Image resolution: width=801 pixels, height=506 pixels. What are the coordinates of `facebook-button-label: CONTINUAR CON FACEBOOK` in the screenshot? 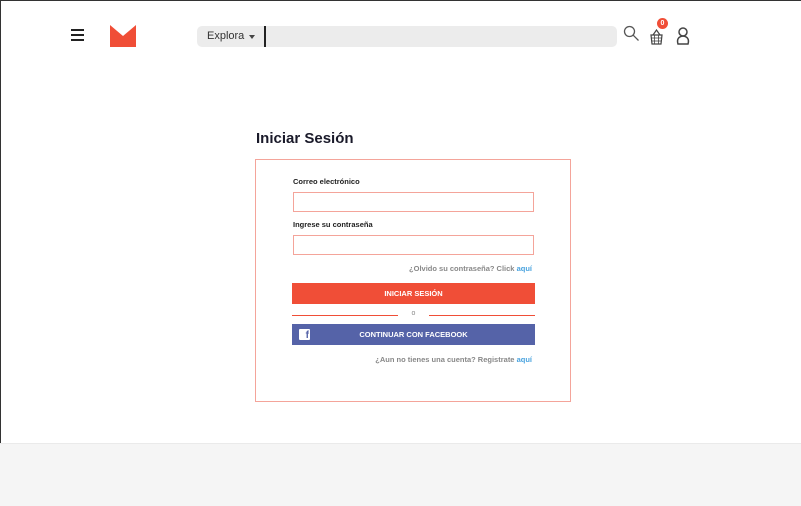 It's located at (413, 334).